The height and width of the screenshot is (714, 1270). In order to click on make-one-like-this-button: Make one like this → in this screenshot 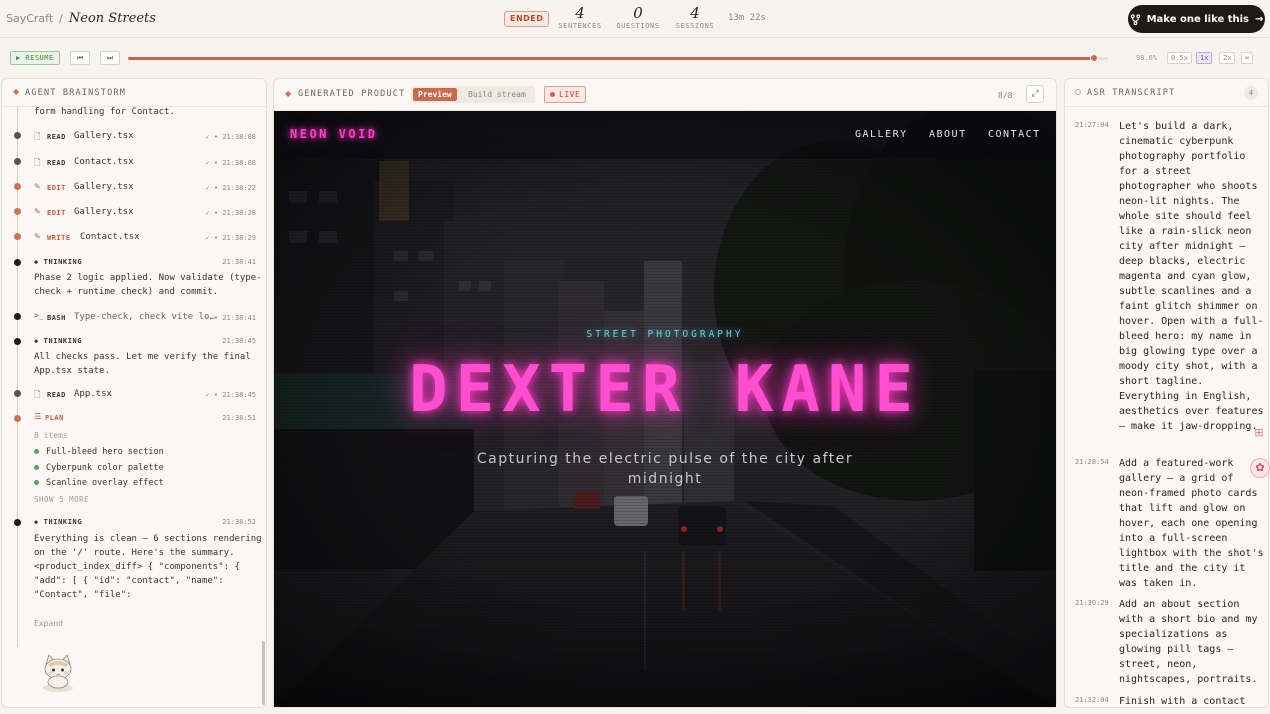, I will do `click(1196, 19)`.